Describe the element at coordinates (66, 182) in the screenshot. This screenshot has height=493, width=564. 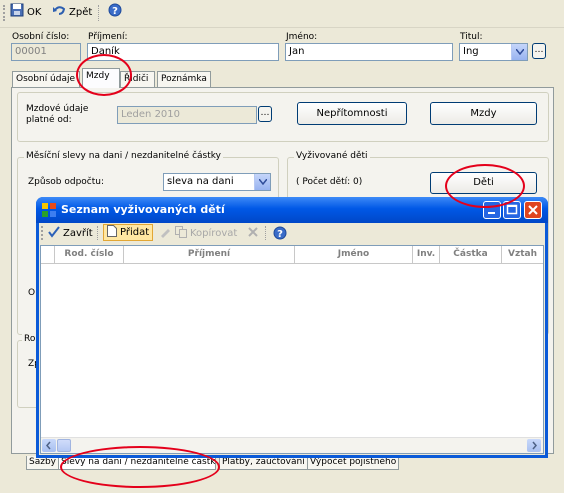
I see `deduction-method-label: Způsob odpočtu:` at that location.